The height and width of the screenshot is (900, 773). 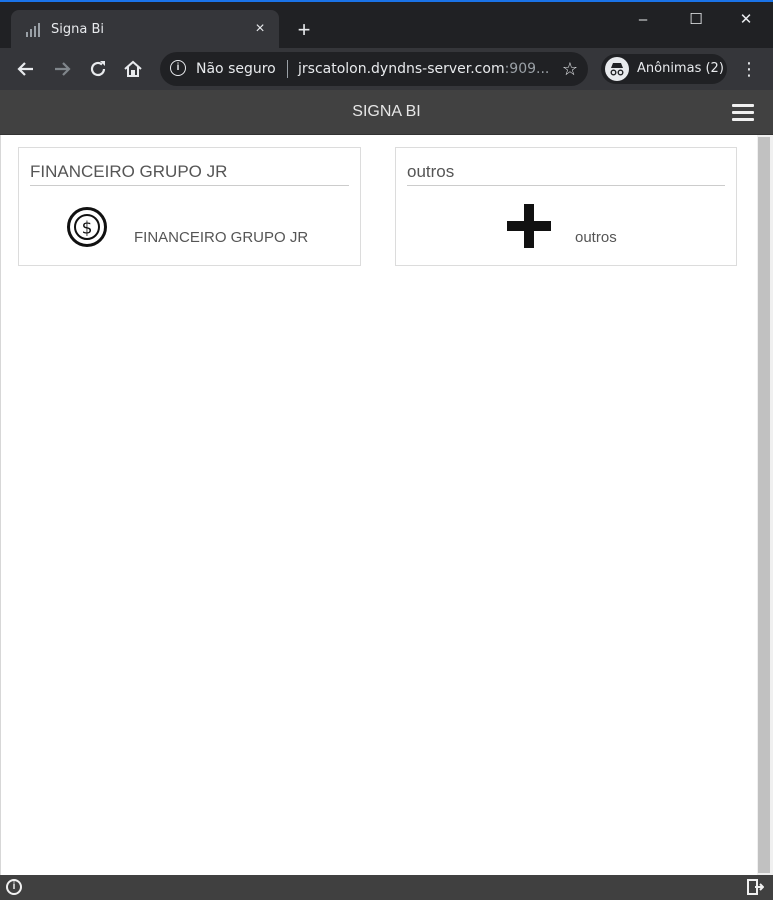 What do you see at coordinates (304, 30) in the screenshot?
I see `new-tab-button: +` at bounding box center [304, 30].